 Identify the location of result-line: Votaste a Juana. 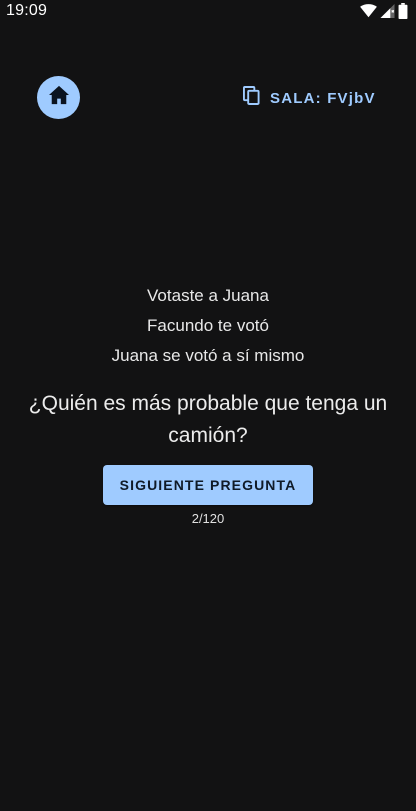
(208, 295).